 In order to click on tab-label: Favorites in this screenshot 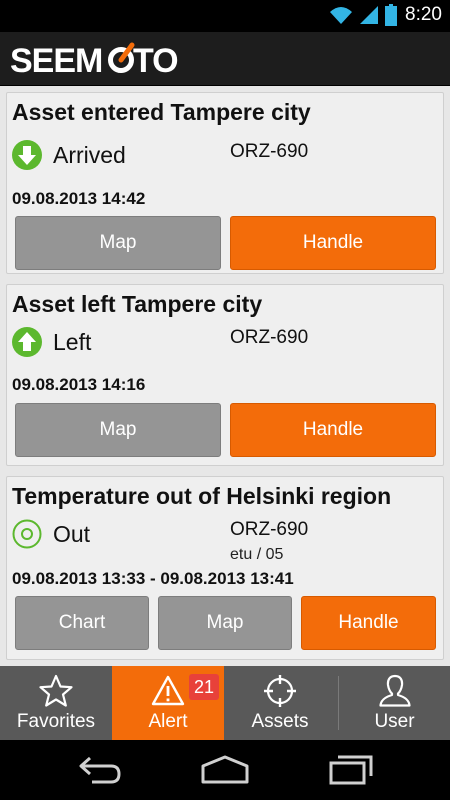, I will do `click(56, 721)`.